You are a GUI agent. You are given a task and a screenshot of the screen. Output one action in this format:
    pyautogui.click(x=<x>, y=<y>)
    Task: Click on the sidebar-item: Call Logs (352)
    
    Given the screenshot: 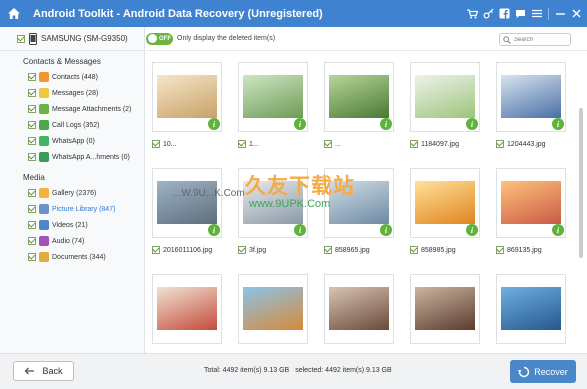 What is the action you would take?
    pyautogui.click(x=72, y=125)
    